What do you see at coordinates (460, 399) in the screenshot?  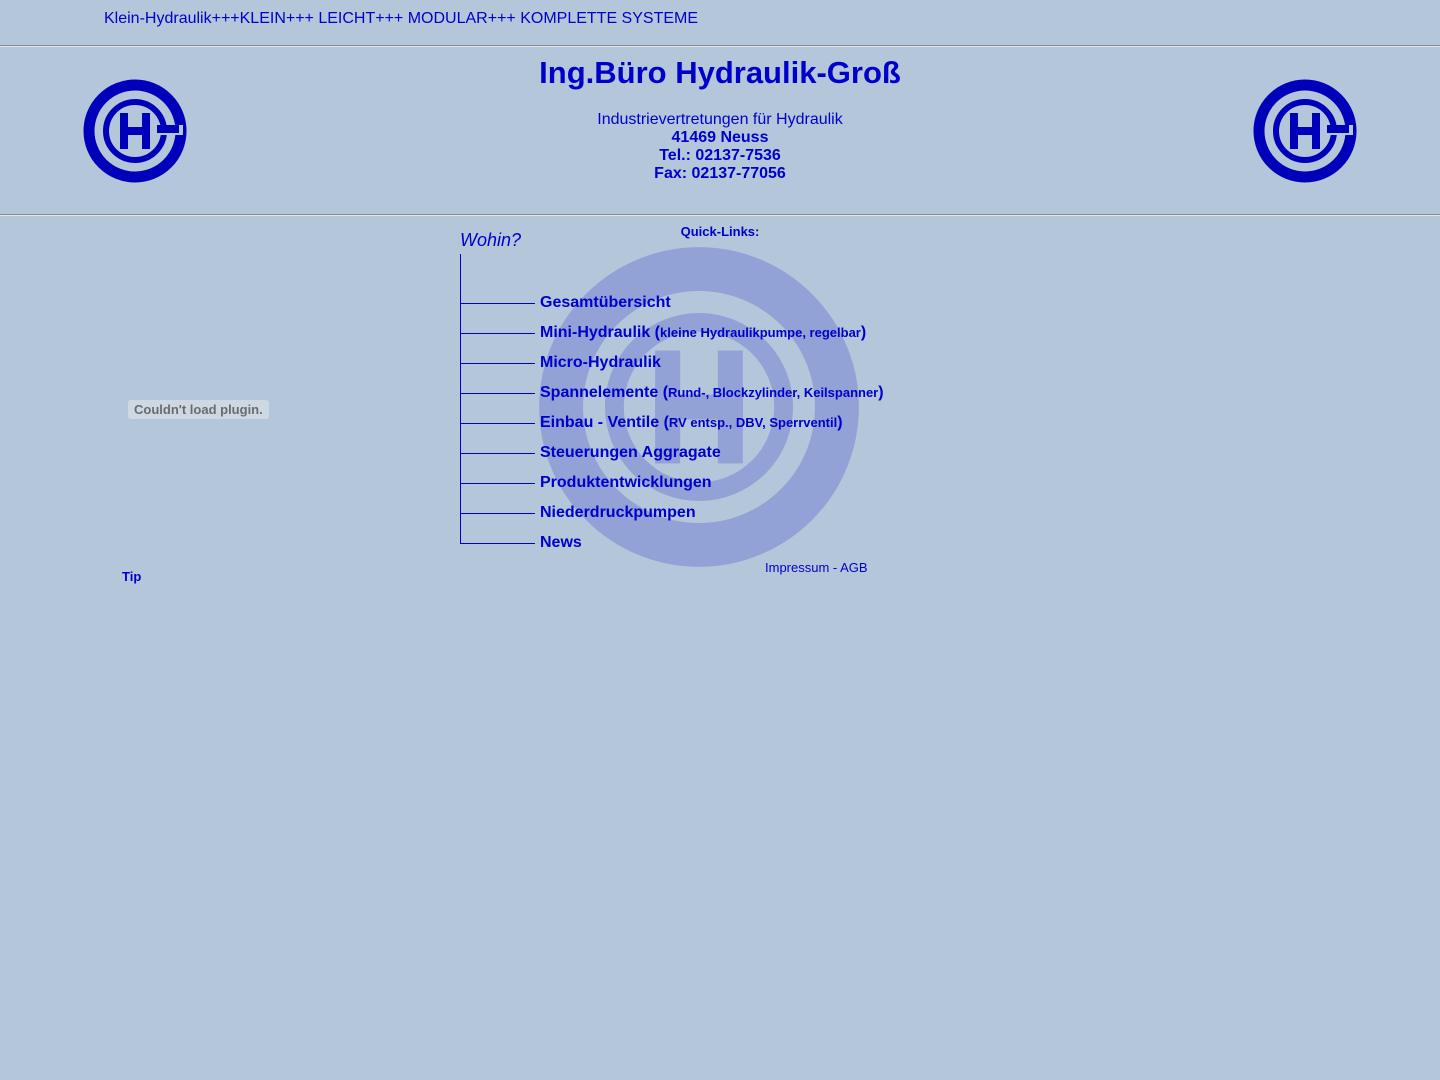 I see `nav-tree-trunk` at bounding box center [460, 399].